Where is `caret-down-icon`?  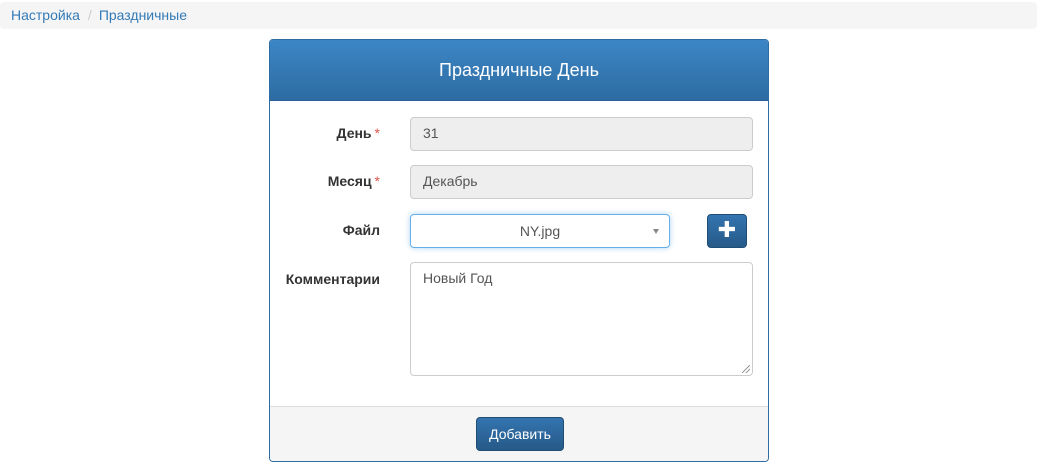
caret-down-icon is located at coordinates (656, 231).